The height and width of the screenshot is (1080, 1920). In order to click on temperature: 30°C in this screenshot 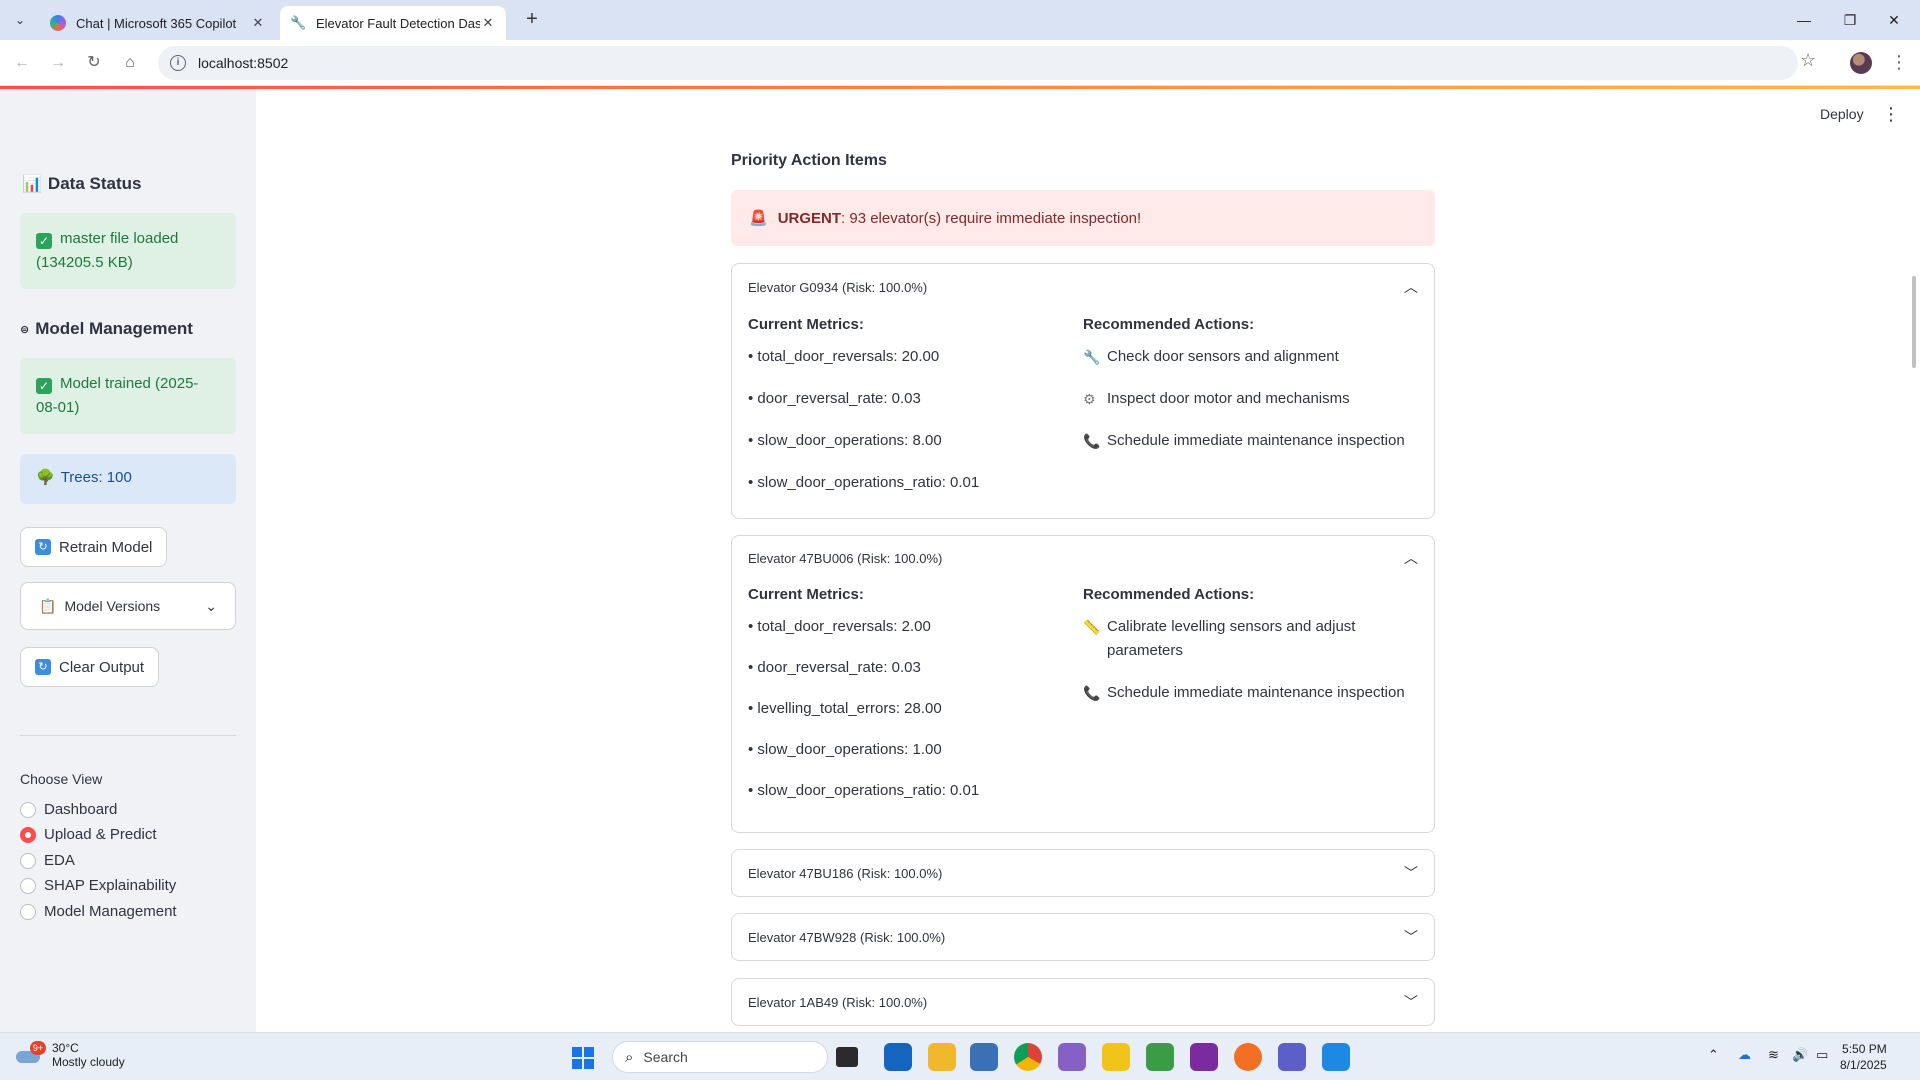, I will do `click(65, 1048)`.